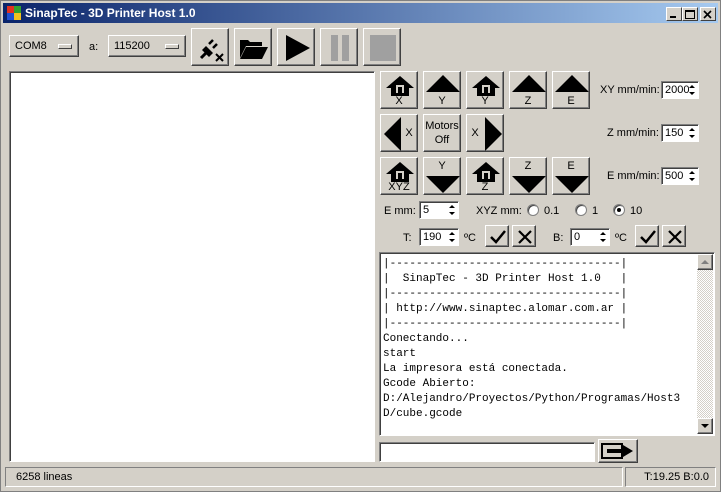 The width and height of the screenshot is (721, 492). What do you see at coordinates (571, 101) in the screenshot?
I see `e-plus-label: E` at bounding box center [571, 101].